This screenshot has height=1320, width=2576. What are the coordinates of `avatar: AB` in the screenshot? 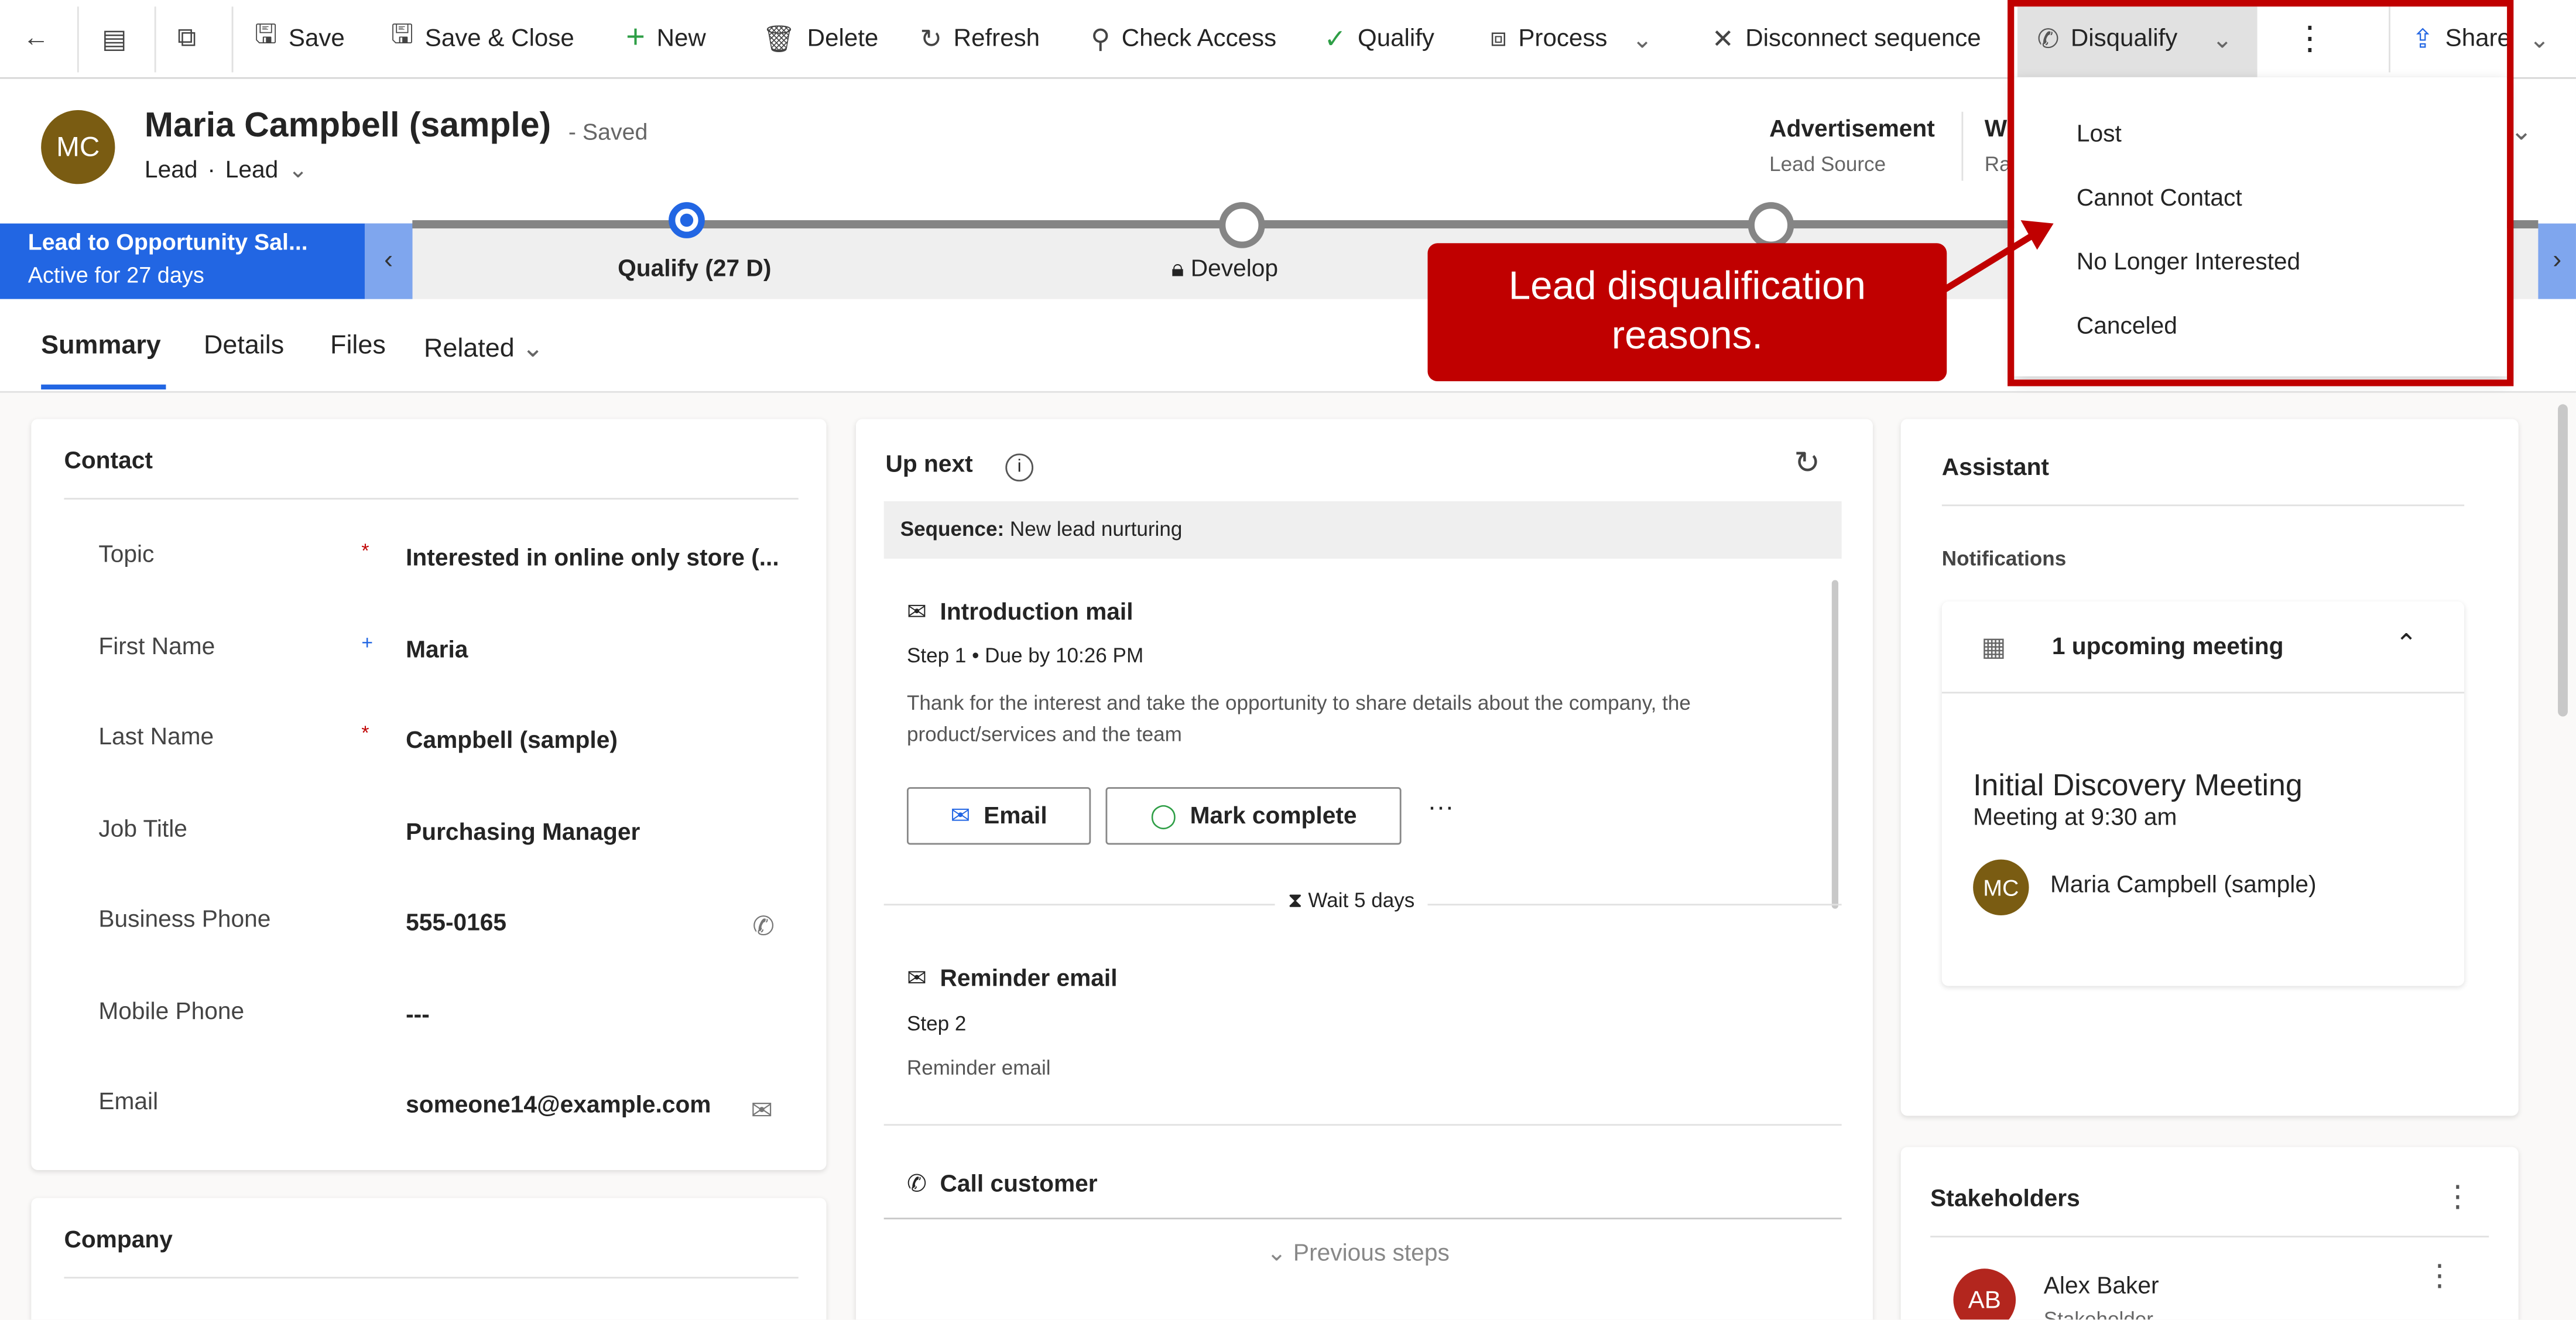 It's located at (1984, 1294).